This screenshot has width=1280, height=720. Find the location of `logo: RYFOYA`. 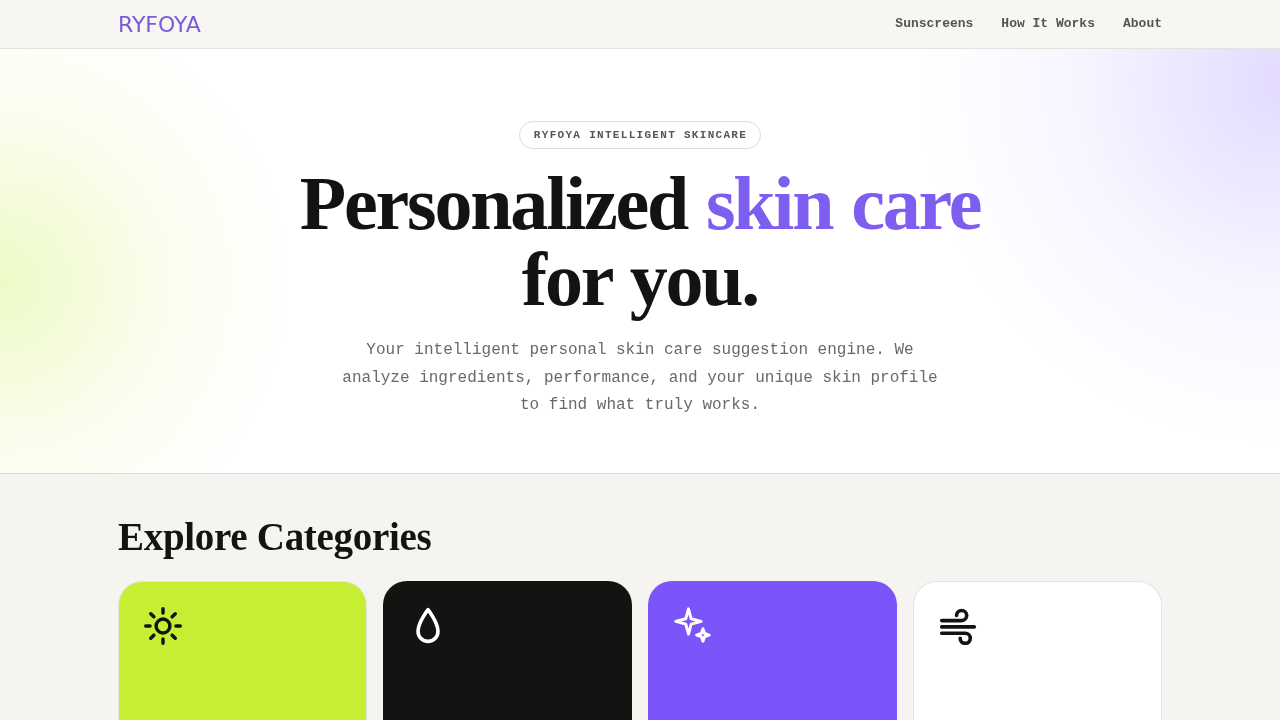

logo: RYFOYA is located at coordinates (159, 25).